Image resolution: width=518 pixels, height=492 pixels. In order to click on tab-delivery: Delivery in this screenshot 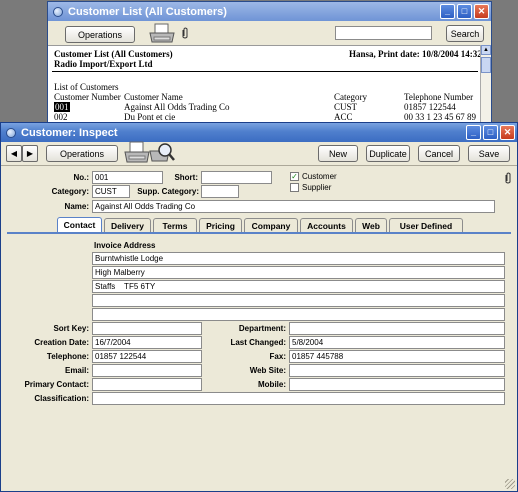, I will do `click(127, 225)`.